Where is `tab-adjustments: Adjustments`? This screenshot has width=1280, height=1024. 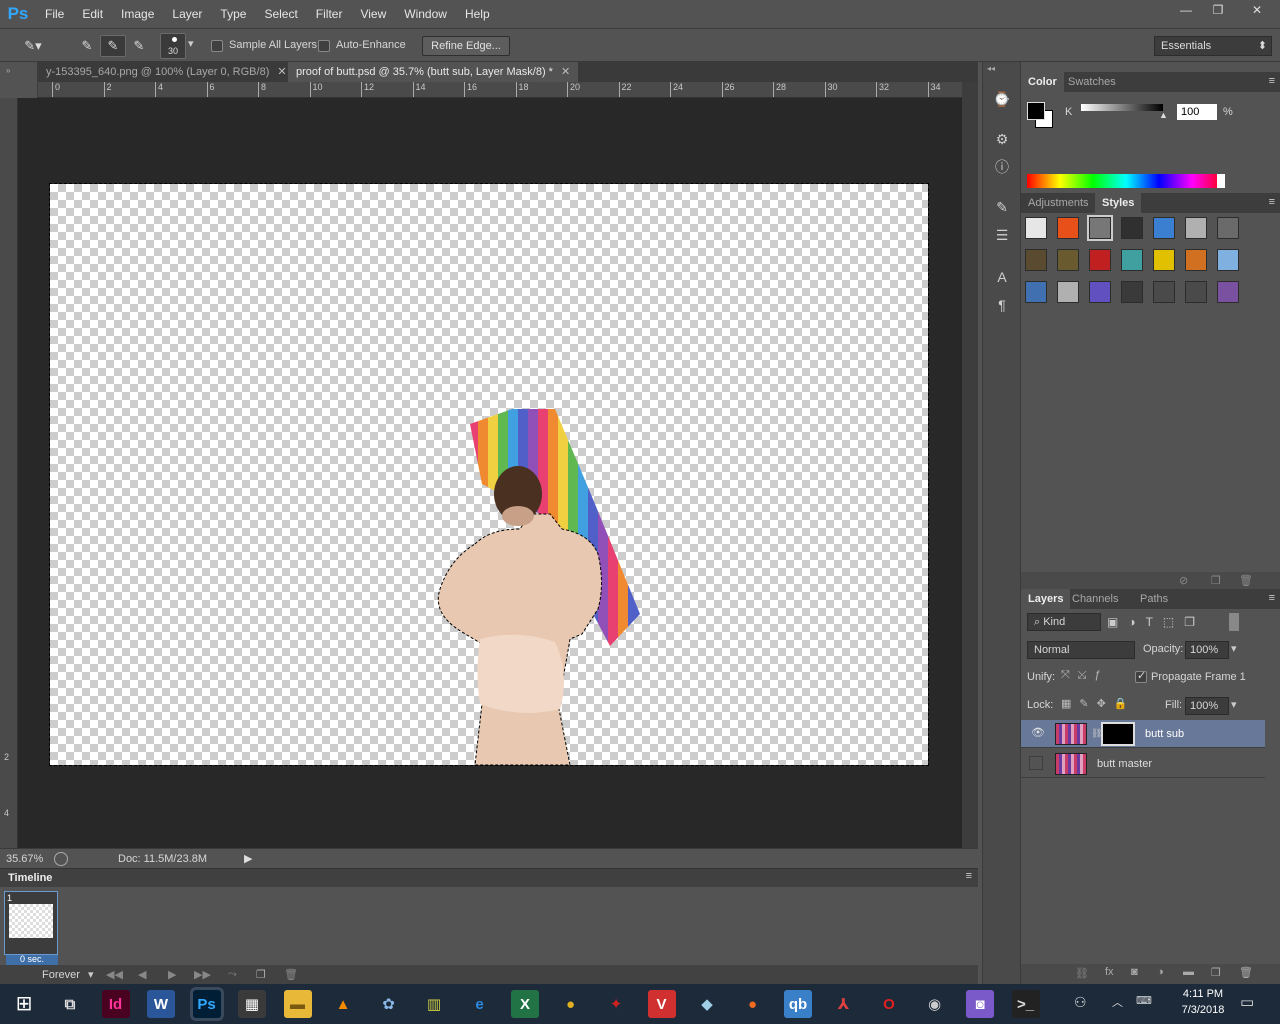 tab-adjustments: Adjustments is located at coordinates (1058, 203).